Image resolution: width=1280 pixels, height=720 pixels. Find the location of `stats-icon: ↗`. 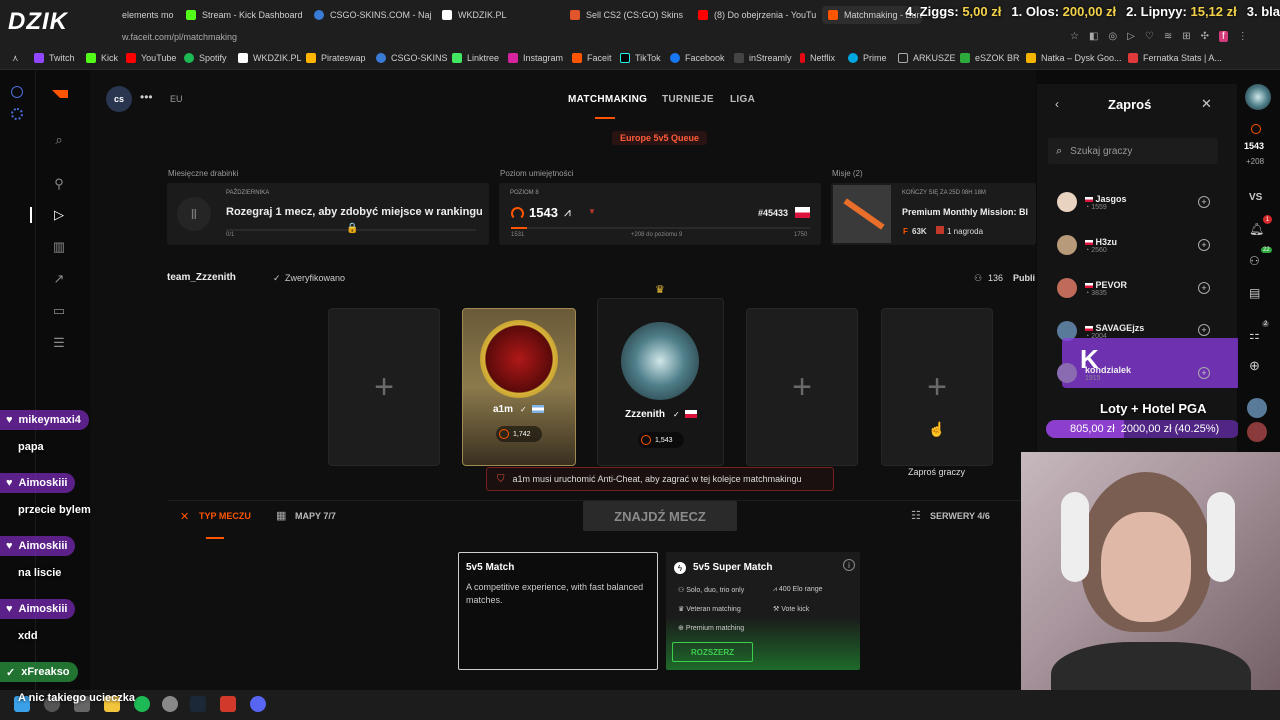

stats-icon: ↗ is located at coordinates (59, 279).